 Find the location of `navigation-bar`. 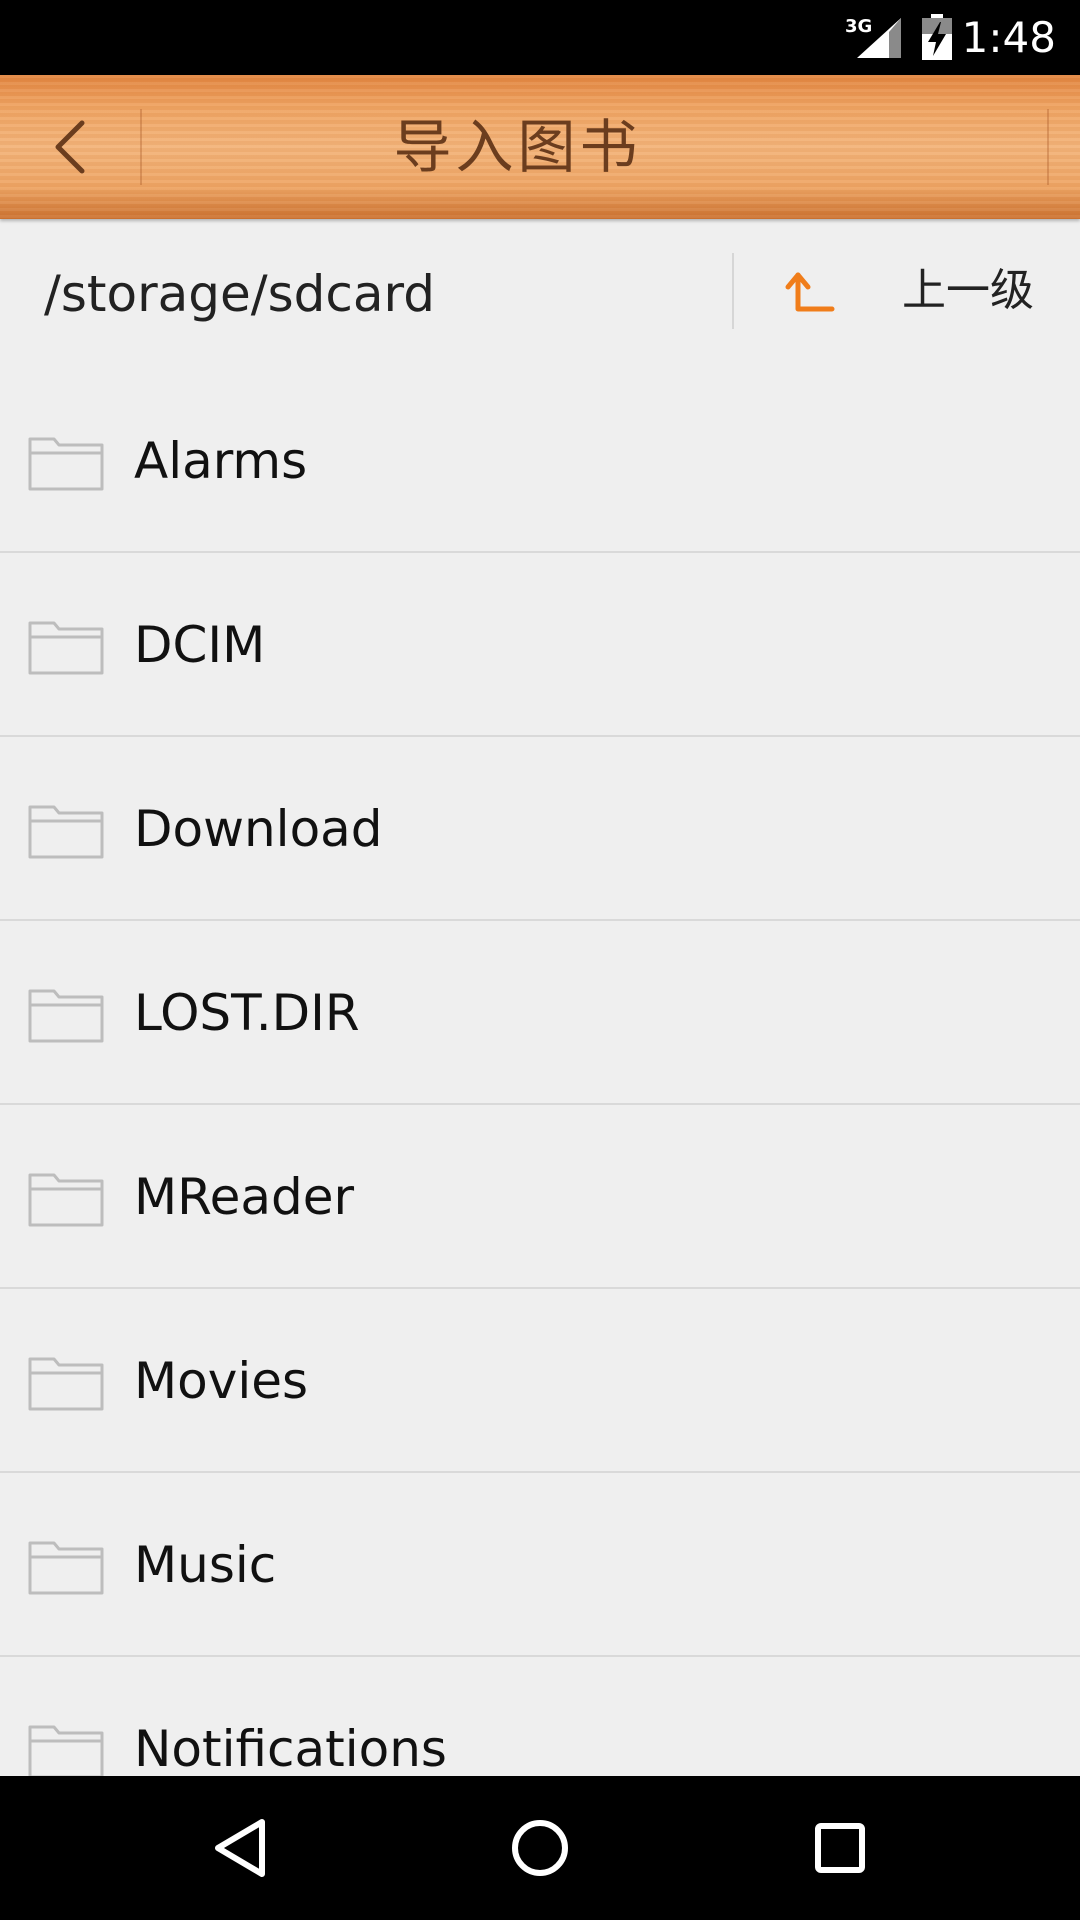

navigation-bar is located at coordinates (540, 1848).